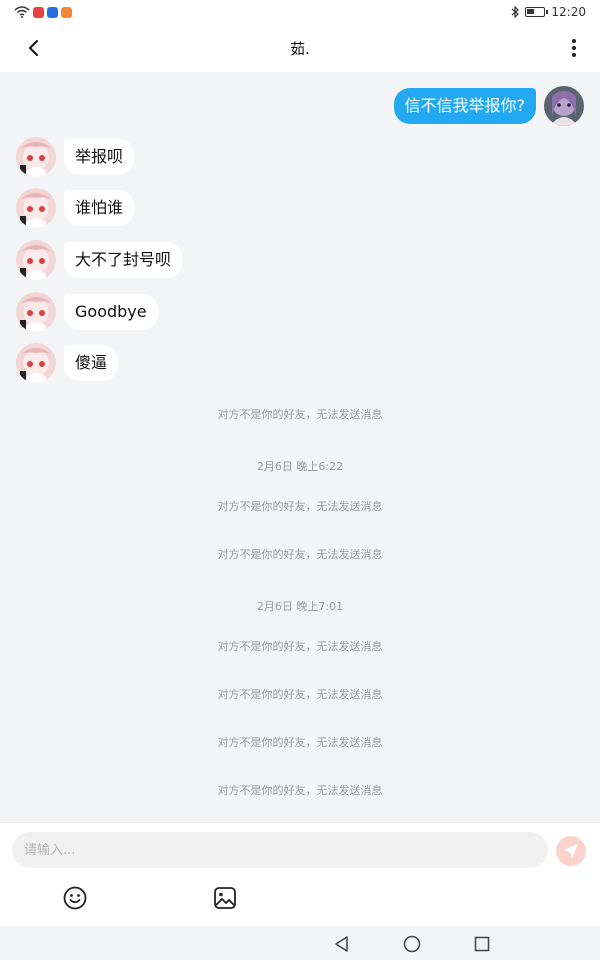  I want to click on nav-back-button, so click(342, 944).